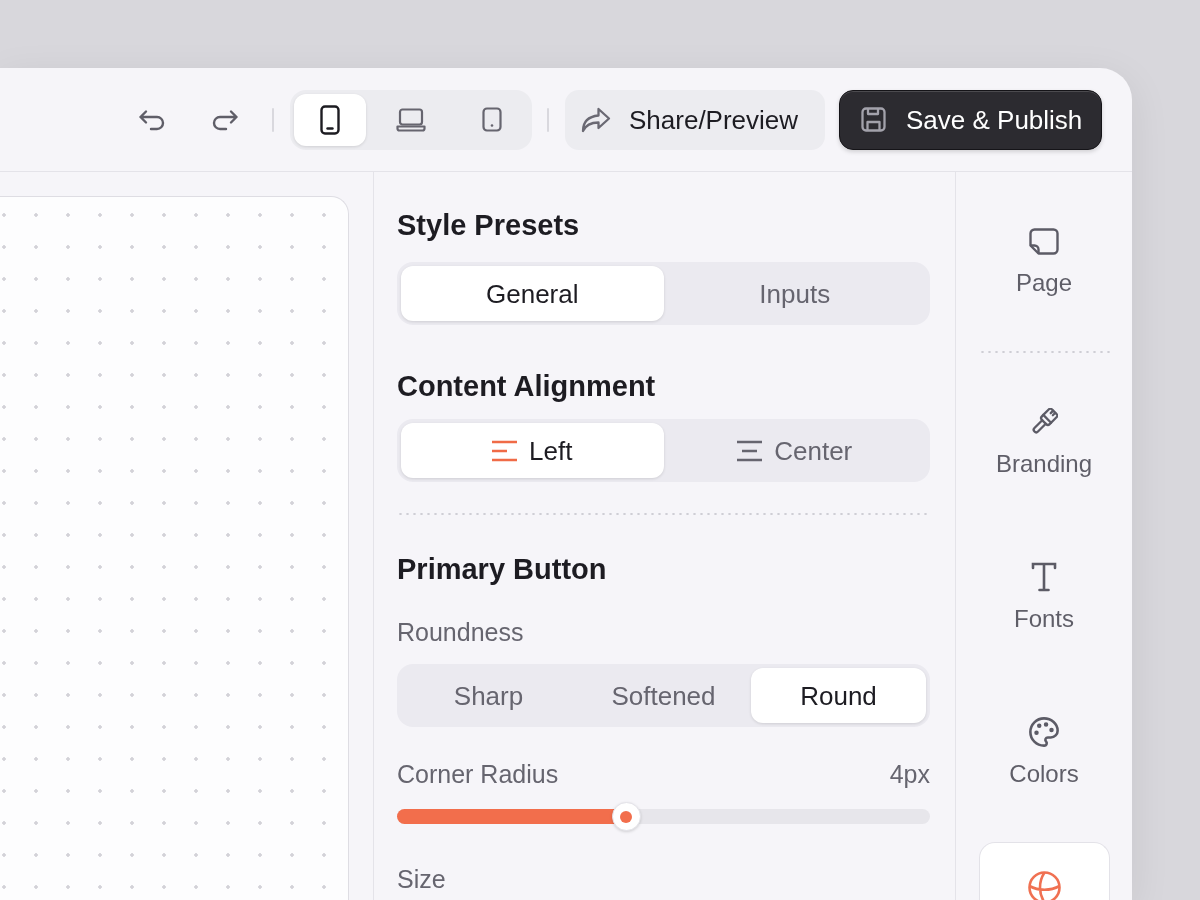  I want to click on laptop-icon, so click(411, 119).